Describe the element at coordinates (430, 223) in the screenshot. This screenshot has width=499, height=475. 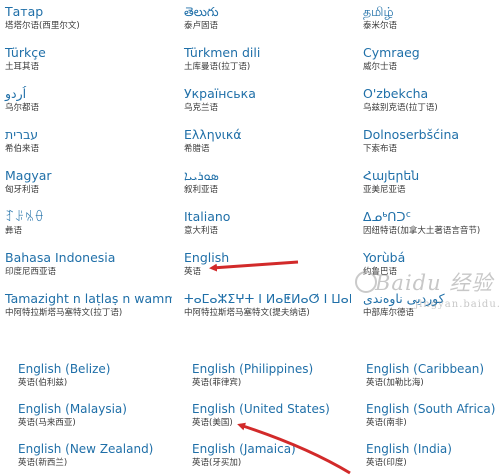
I see `language-tile: ᐃᓄᒃᑎᑐᑦ 因纽特语(加拿大土著语言音节)` at that location.